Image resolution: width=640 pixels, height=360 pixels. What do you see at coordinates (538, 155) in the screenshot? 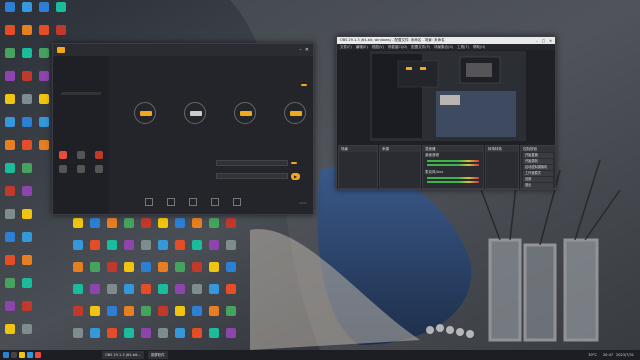
I see `start-streaming-button: 开始直播` at bounding box center [538, 155].